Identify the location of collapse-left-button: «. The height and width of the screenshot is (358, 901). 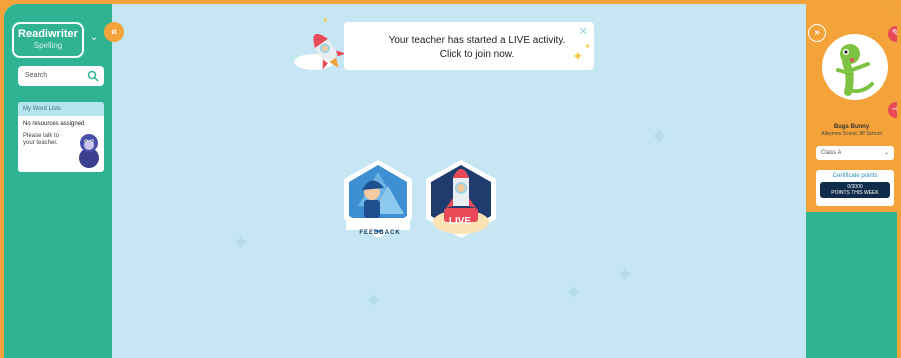
(114, 32).